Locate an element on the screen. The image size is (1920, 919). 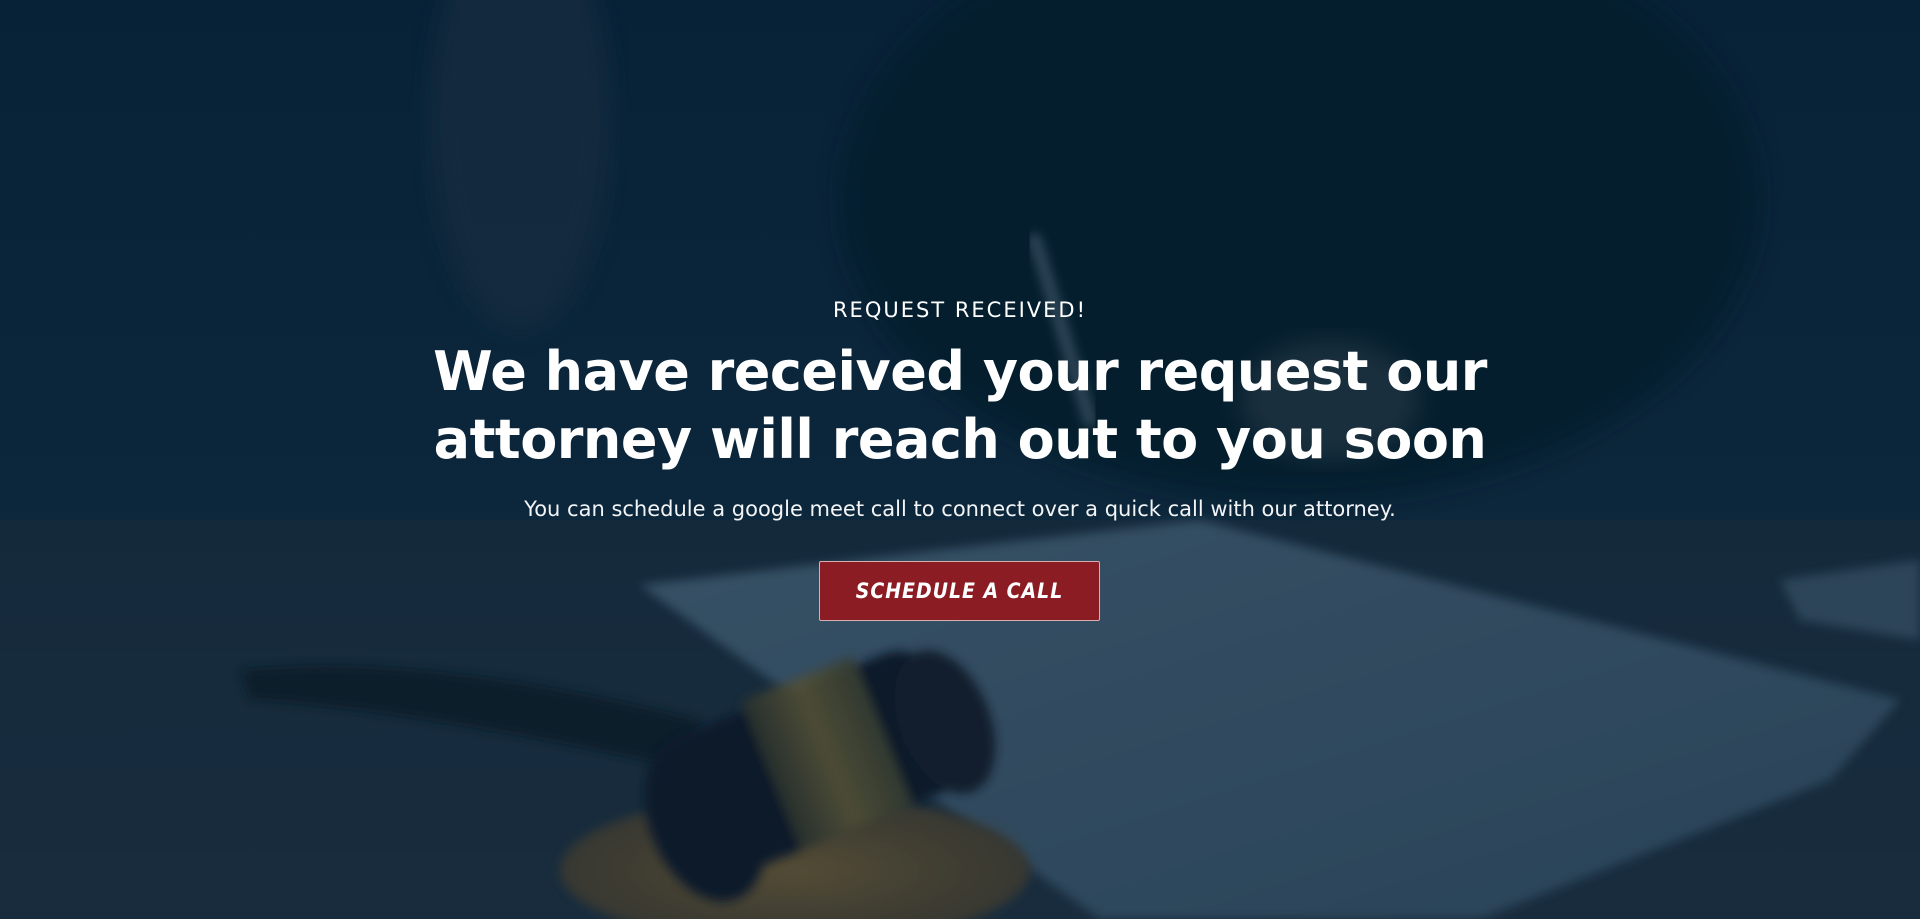
eyebrow-label: REQUEST RECEIVED! is located at coordinates (960, 310).